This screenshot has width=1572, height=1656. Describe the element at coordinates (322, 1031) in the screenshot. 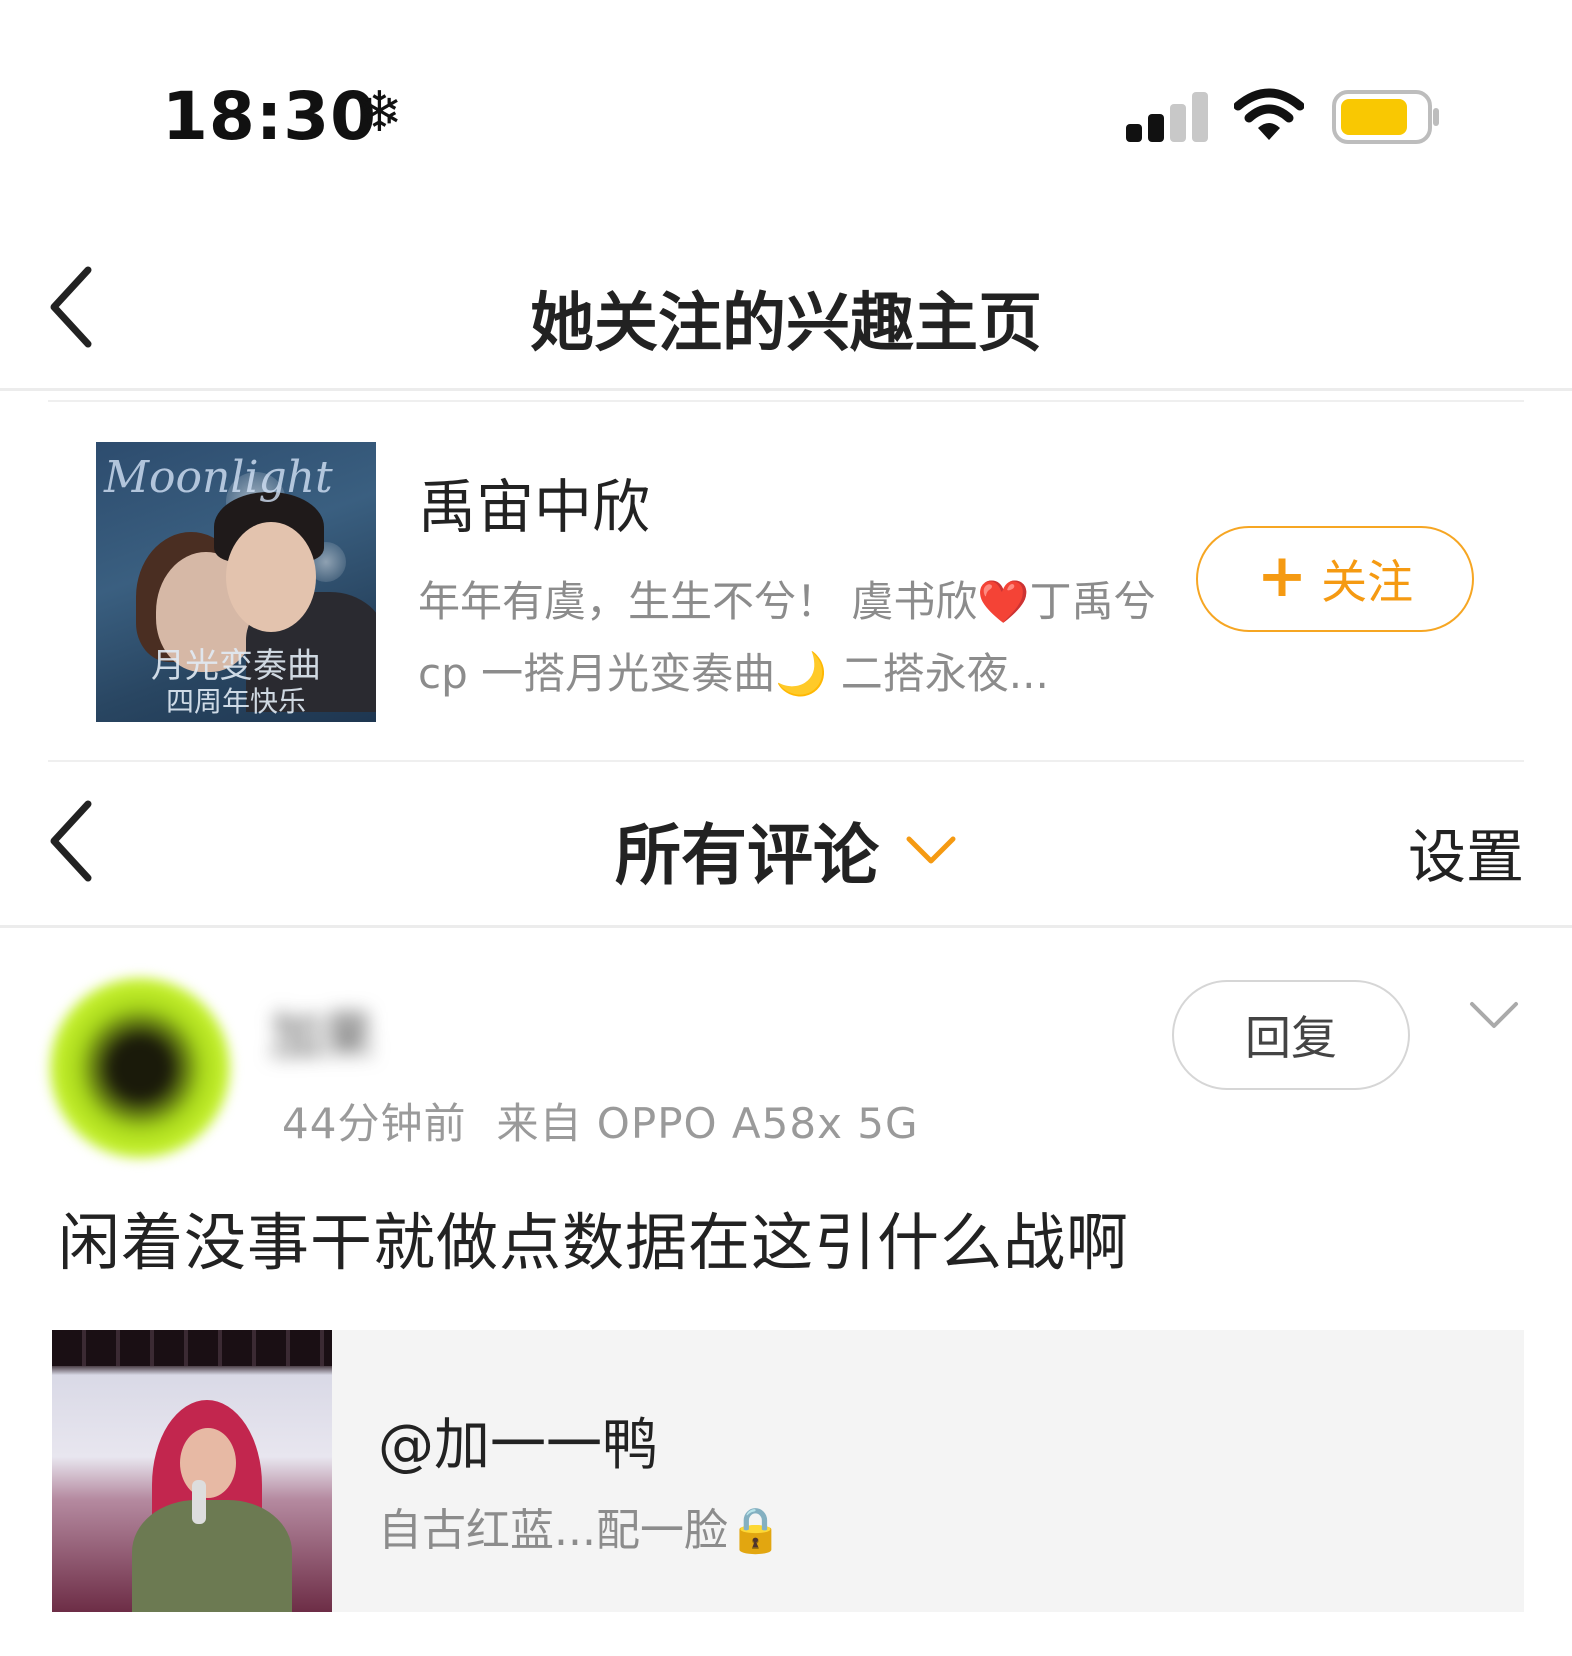

I see `comment-username: 加果` at that location.